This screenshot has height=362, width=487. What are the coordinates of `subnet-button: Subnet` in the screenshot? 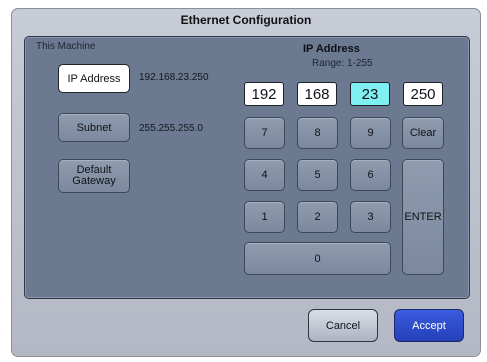 It's located at (94, 127).